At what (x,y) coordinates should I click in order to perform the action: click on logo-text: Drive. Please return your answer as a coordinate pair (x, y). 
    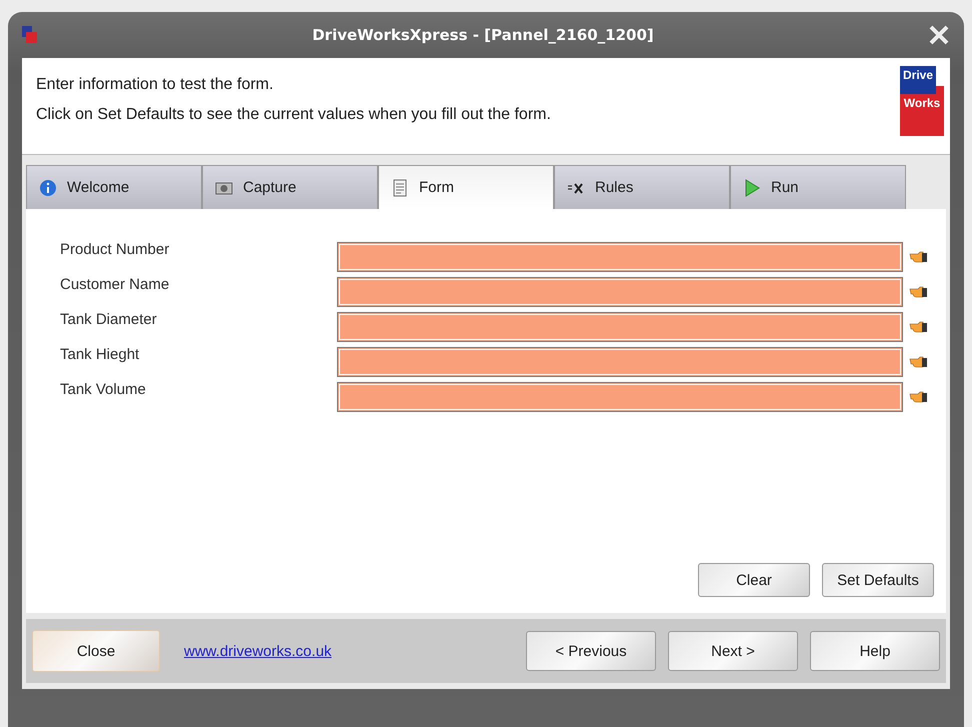
    Looking at the image, I should click on (918, 80).